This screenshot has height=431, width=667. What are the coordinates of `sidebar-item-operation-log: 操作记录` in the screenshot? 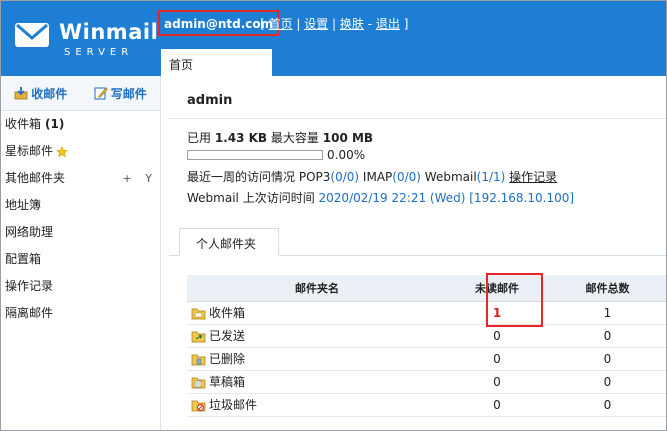 It's located at (80, 286).